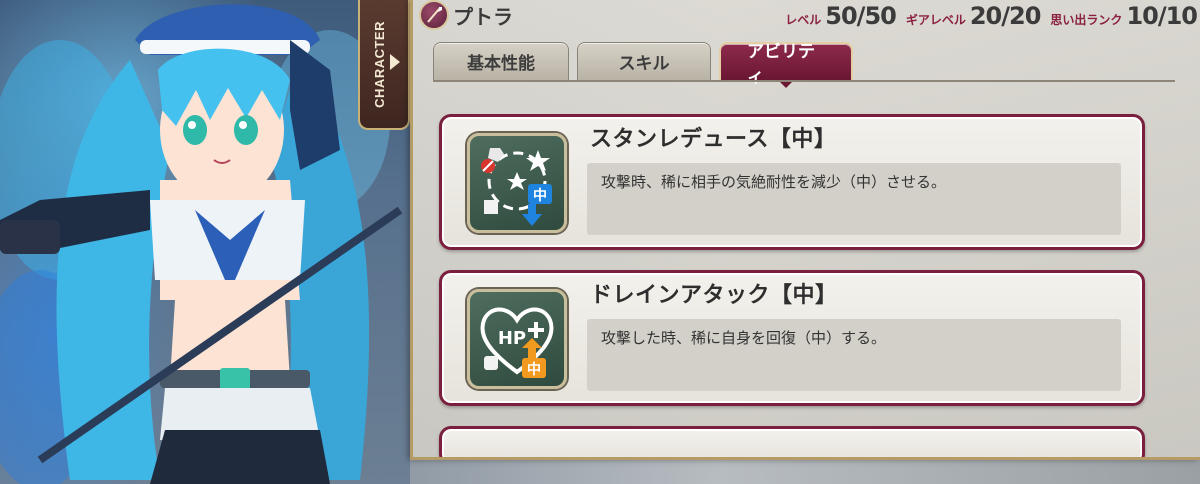 The width and height of the screenshot is (1200, 484). I want to click on stats-bar: レベル 50/50 ギアレベル 20/20 思い出ランク 10/10, so click(991, 16).